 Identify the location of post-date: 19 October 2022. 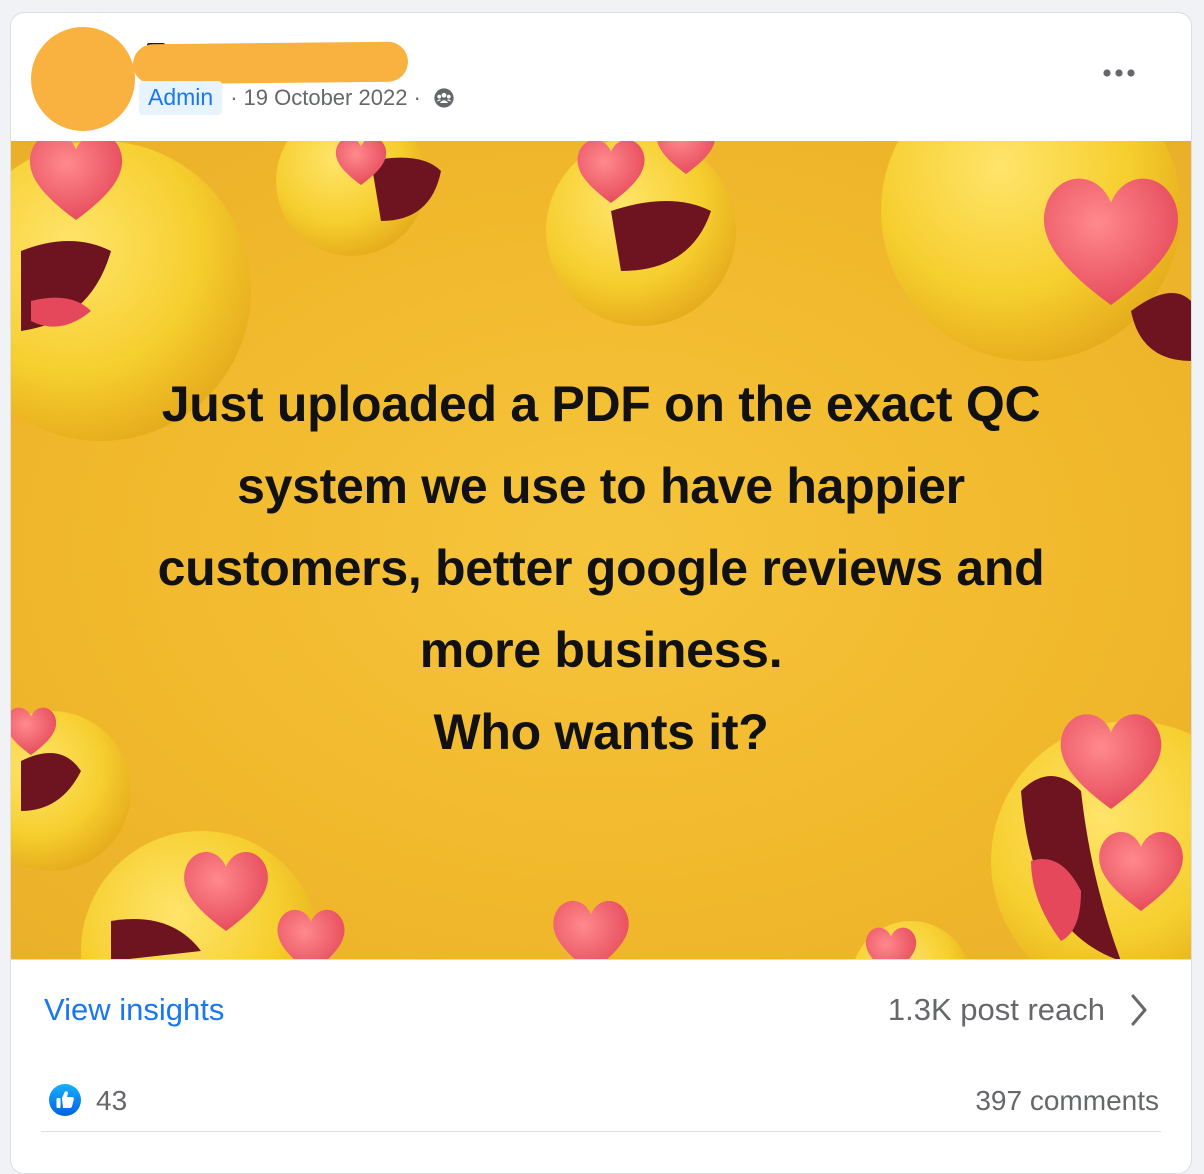
(326, 98).